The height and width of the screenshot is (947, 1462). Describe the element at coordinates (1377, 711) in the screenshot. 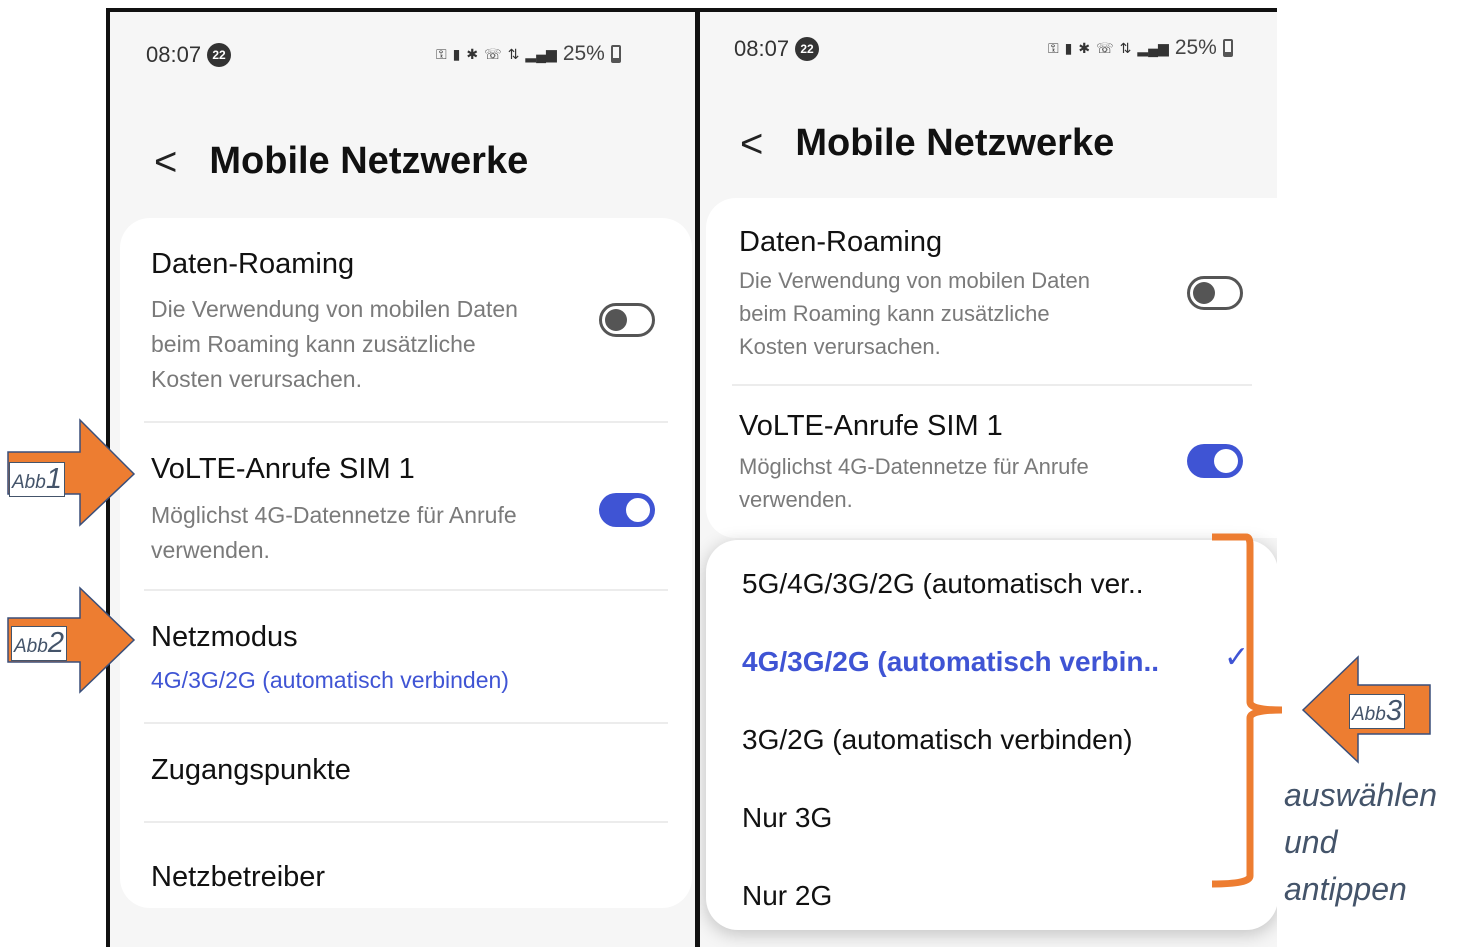

I see `abb3-label: Abb3` at that location.